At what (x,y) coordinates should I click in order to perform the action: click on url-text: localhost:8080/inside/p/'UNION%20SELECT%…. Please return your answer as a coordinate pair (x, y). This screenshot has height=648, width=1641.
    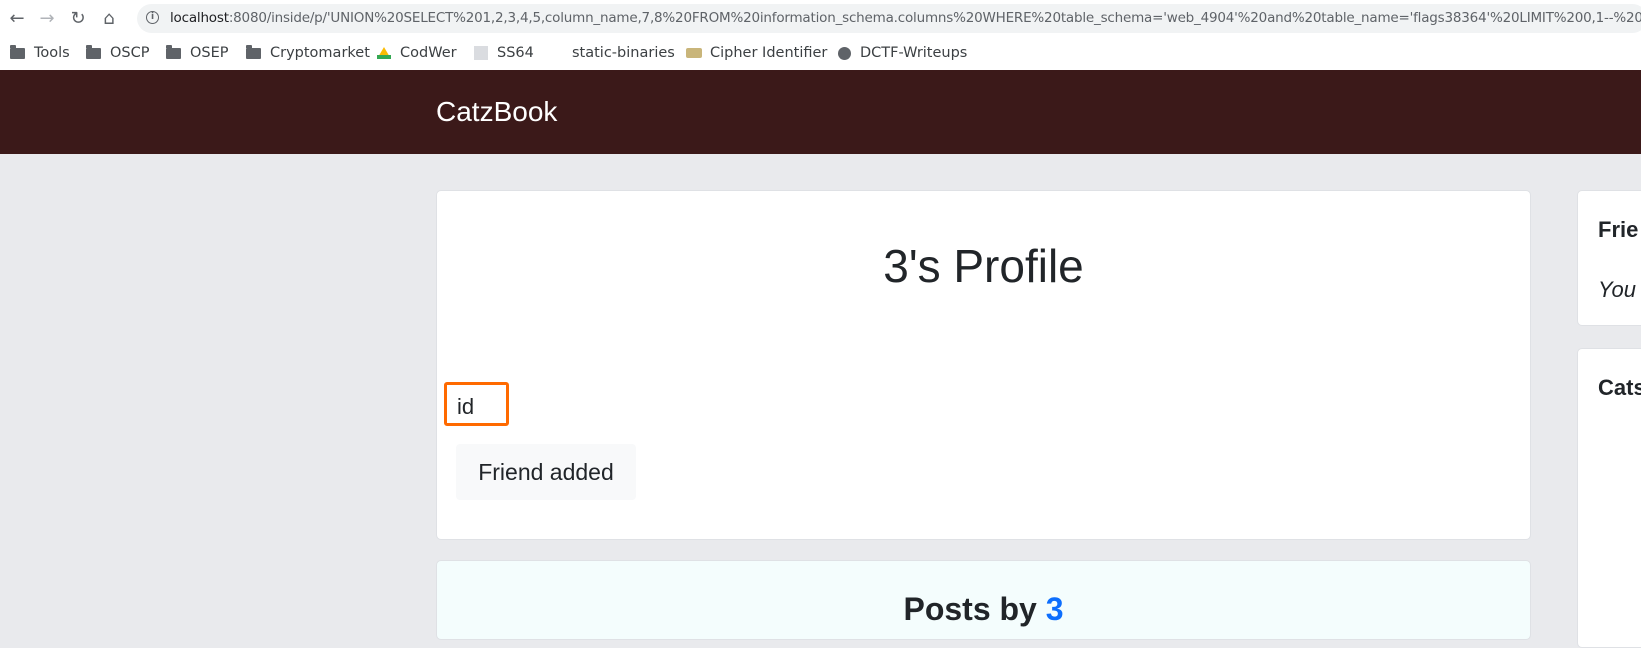
    Looking at the image, I should click on (905, 18).